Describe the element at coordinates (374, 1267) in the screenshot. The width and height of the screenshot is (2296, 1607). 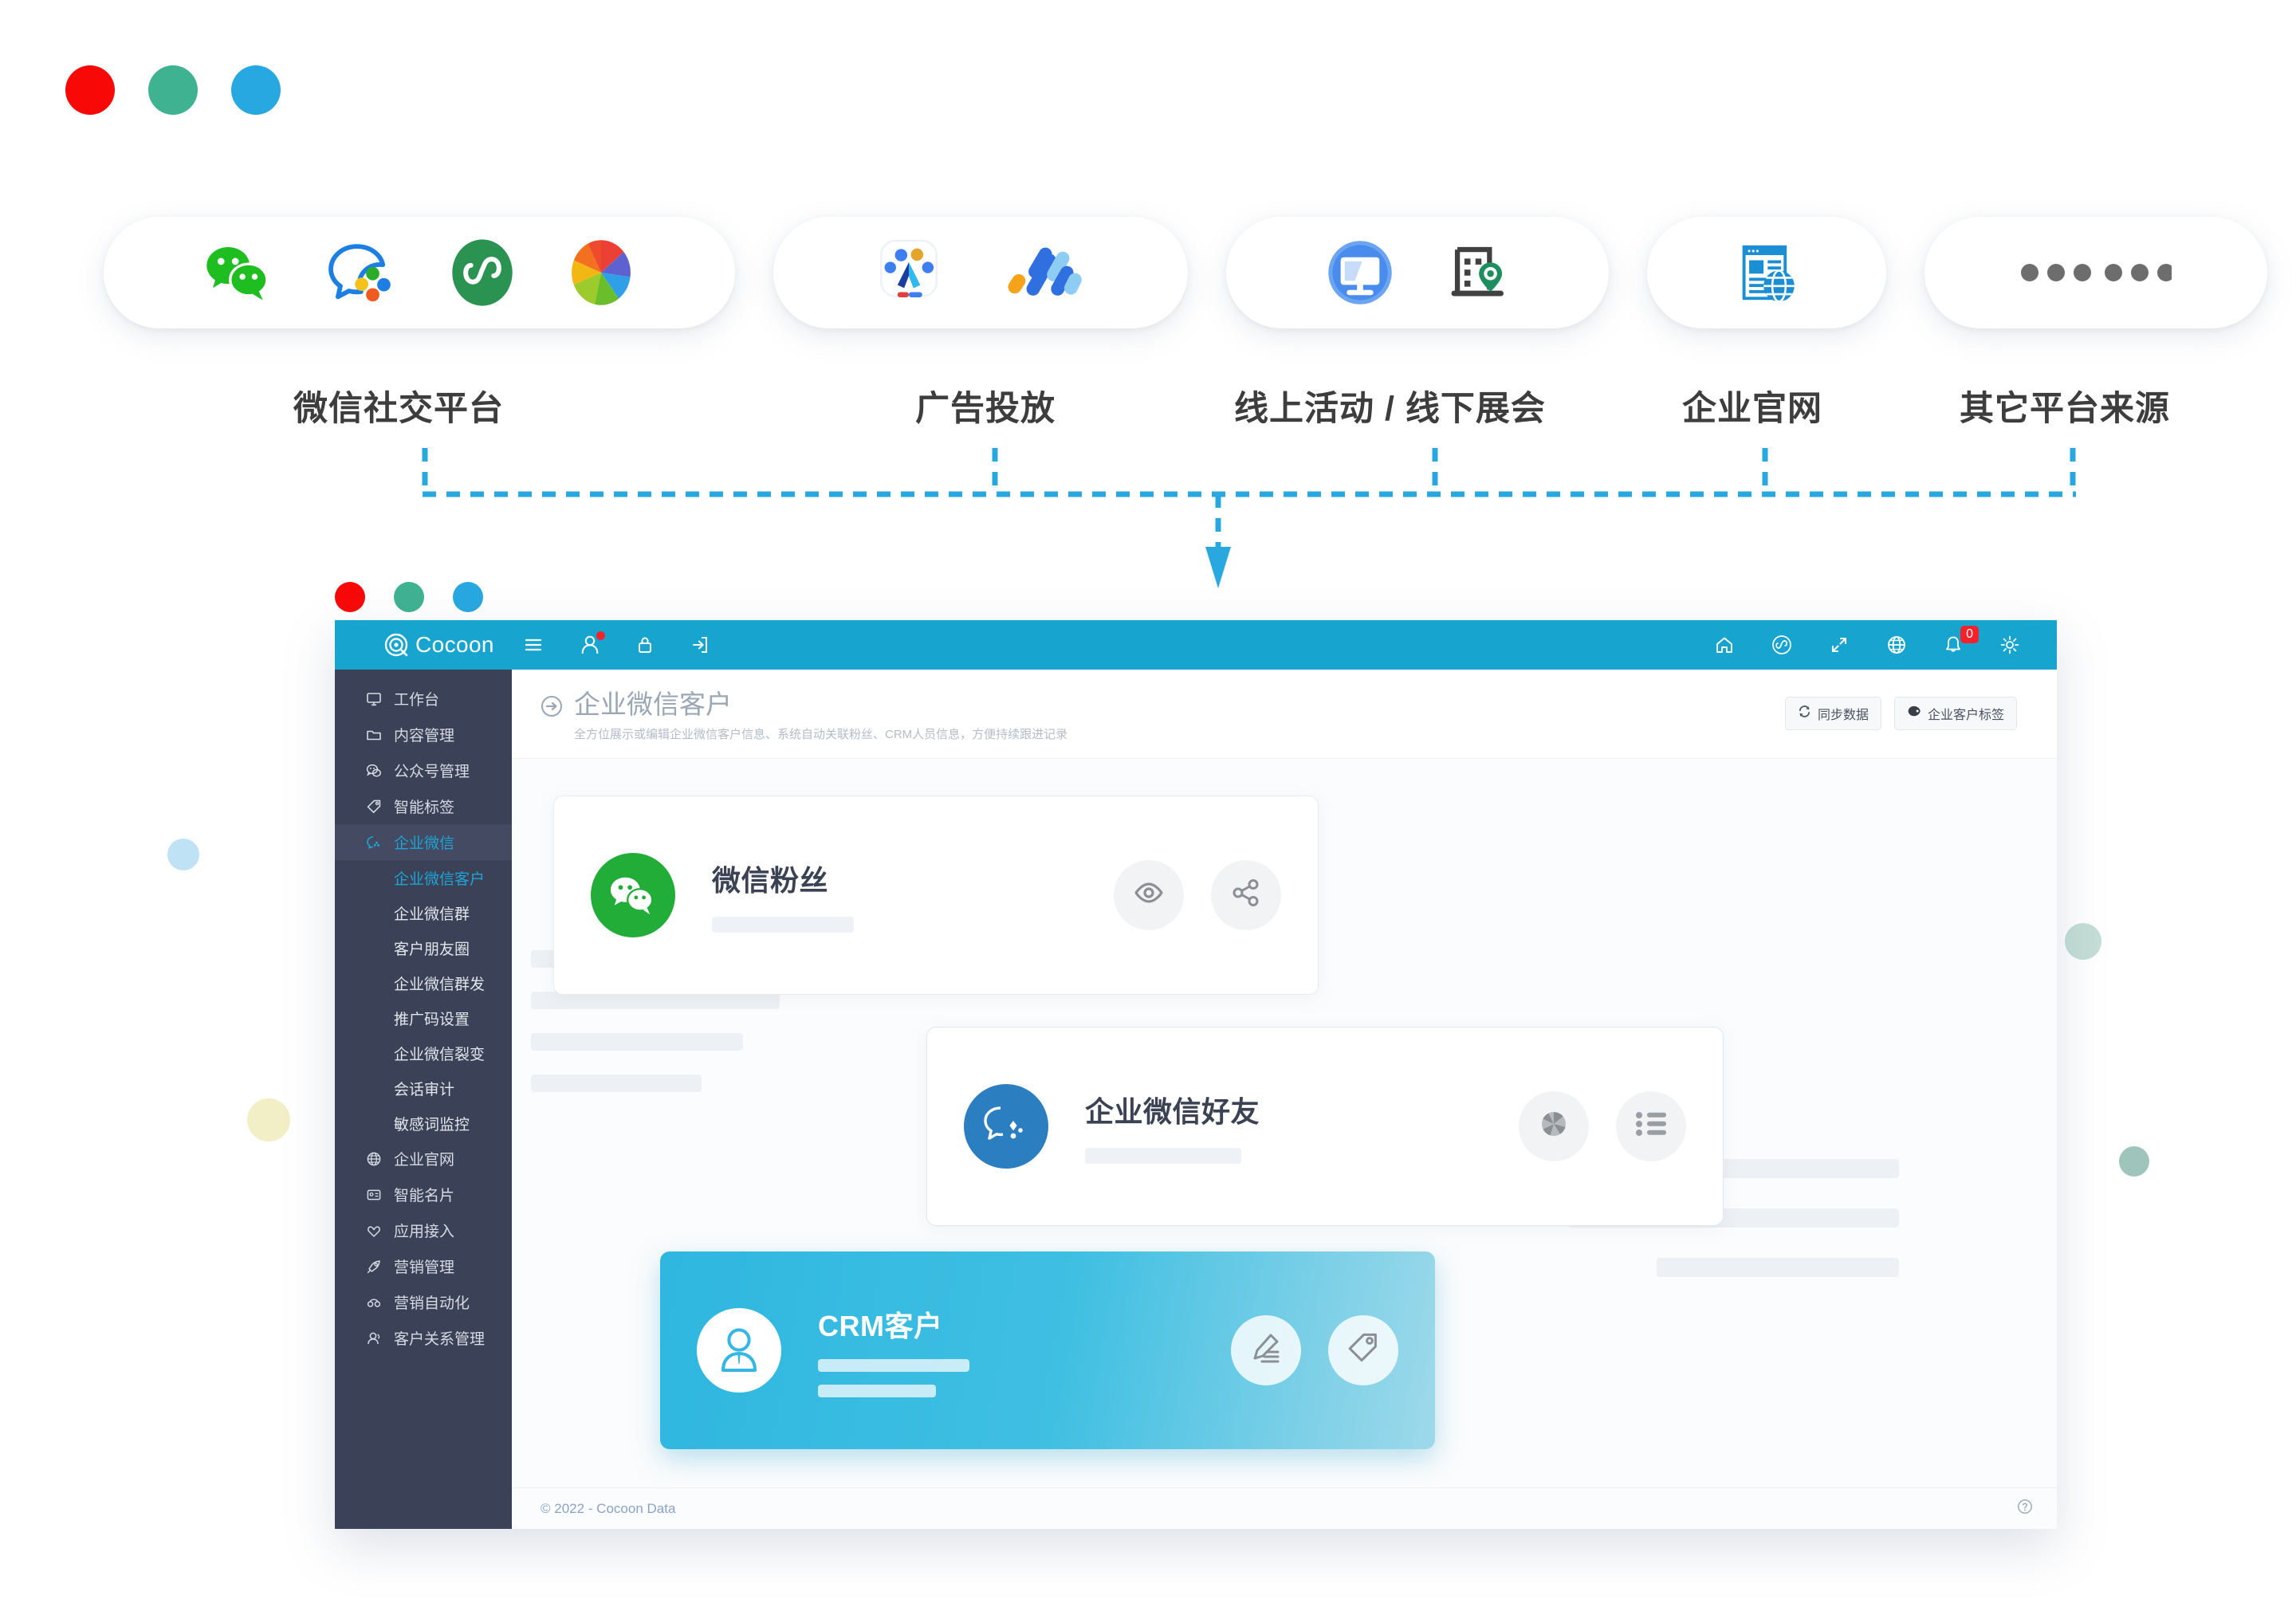
I see `rocket-icon` at that location.